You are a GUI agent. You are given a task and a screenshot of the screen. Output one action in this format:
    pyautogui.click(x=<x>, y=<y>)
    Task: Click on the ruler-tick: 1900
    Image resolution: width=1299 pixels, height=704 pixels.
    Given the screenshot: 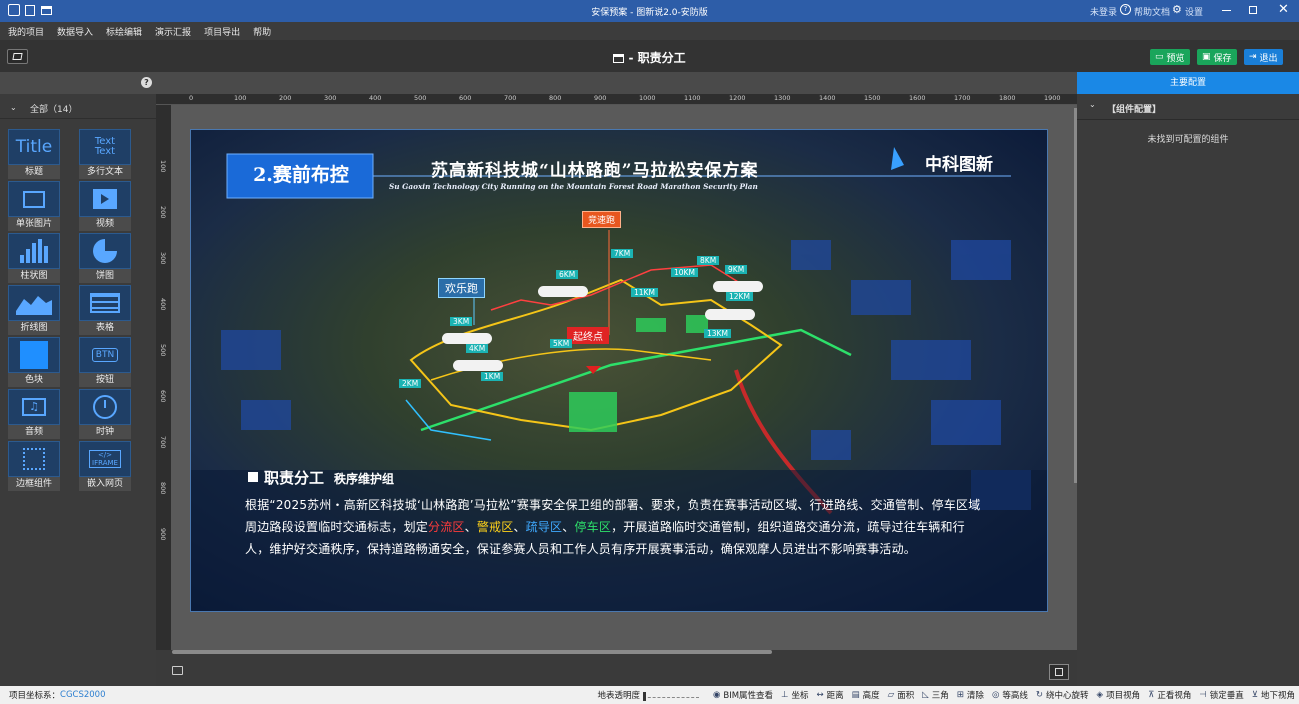 What is the action you would take?
    pyautogui.click(x=1052, y=98)
    